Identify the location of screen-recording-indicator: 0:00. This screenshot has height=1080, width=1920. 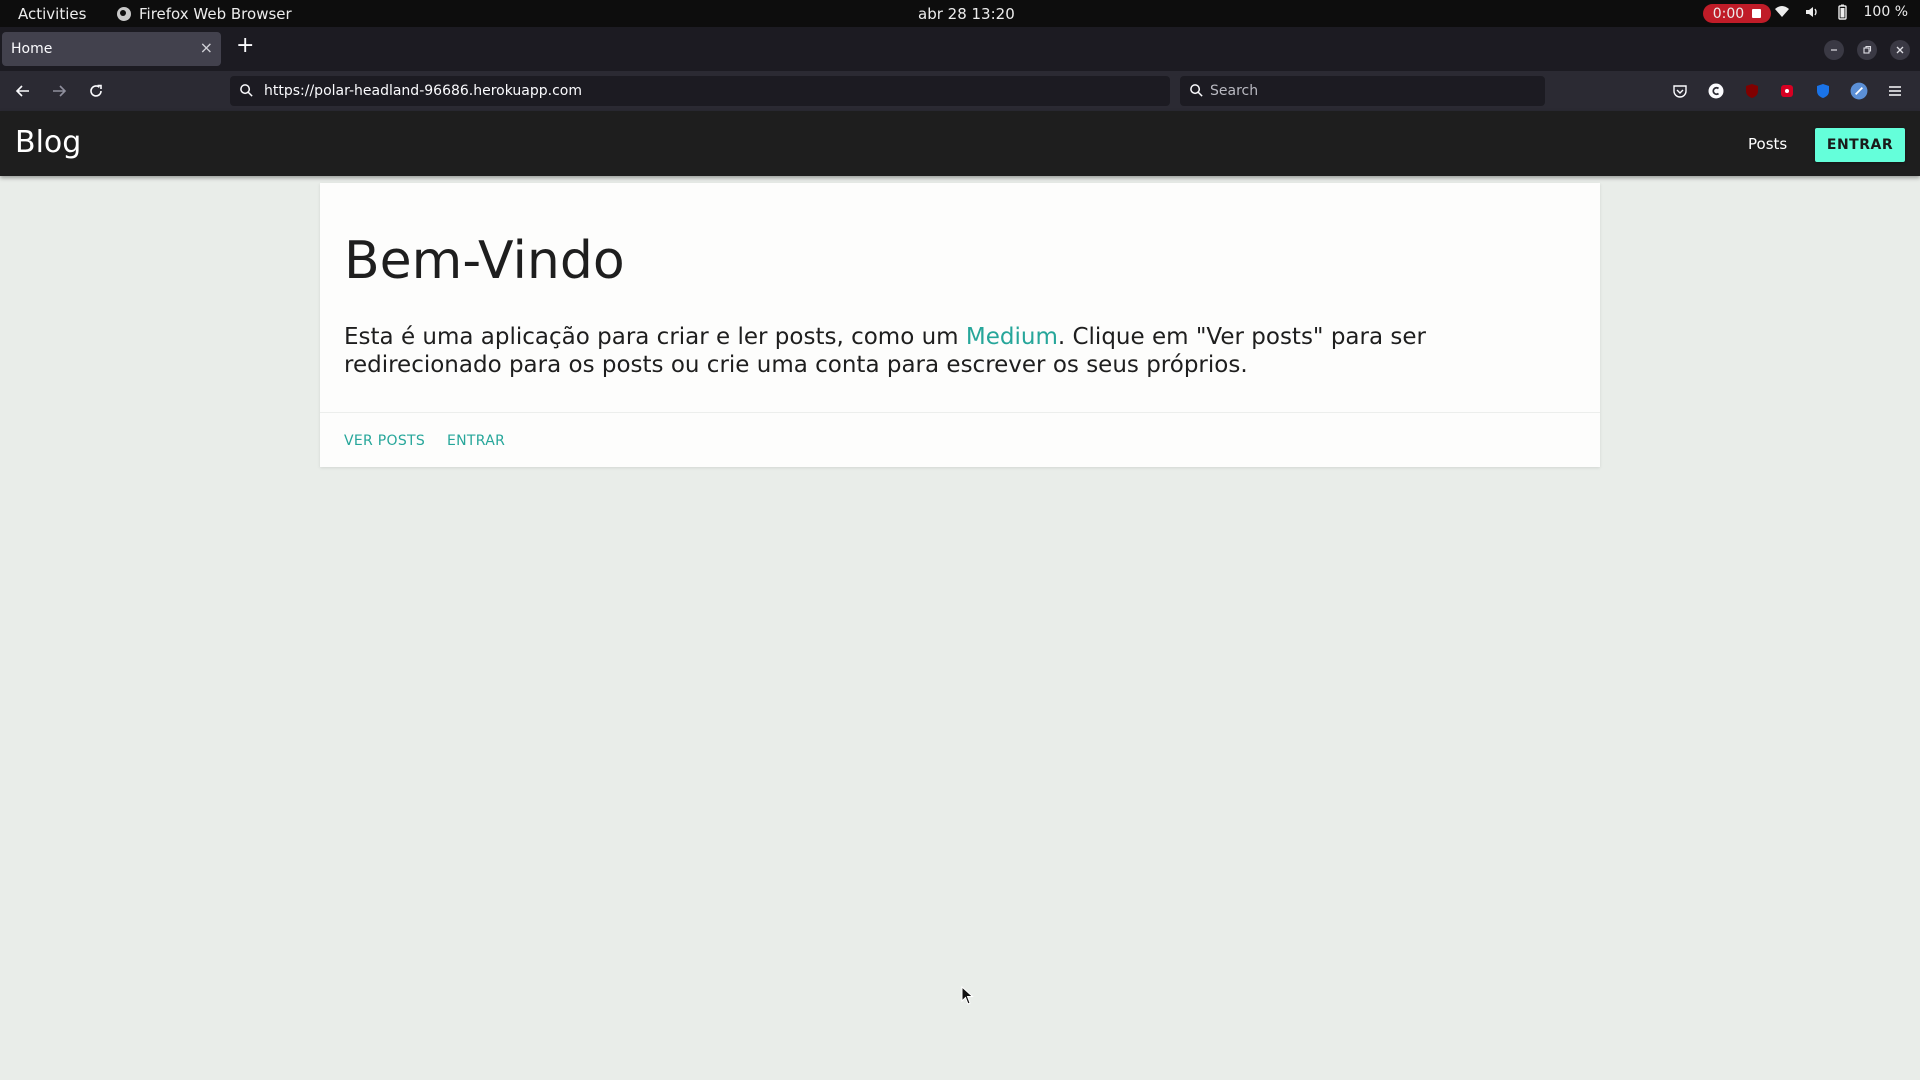
(1737, 13).